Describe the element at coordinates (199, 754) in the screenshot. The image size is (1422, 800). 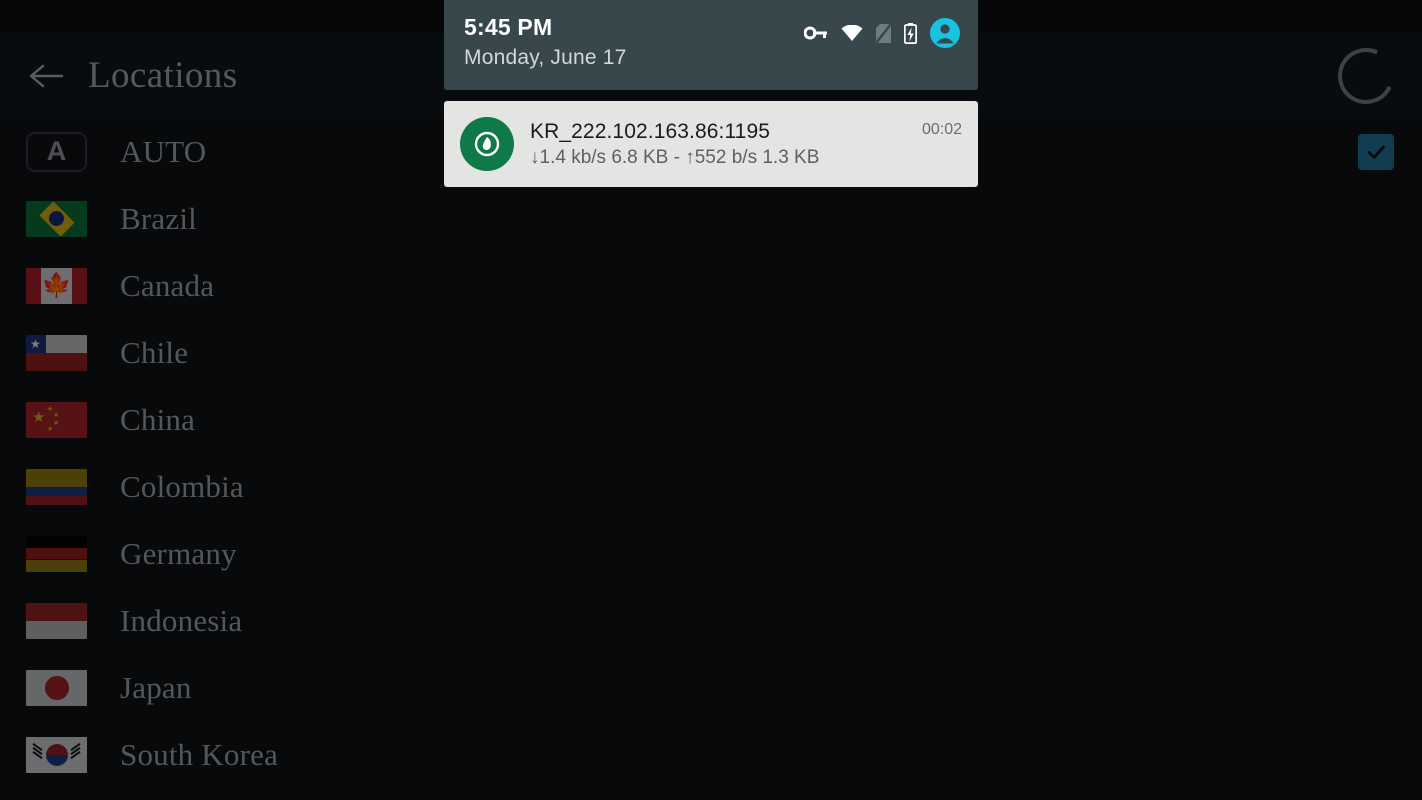
I see `list-item-label: South Korea` at that location.